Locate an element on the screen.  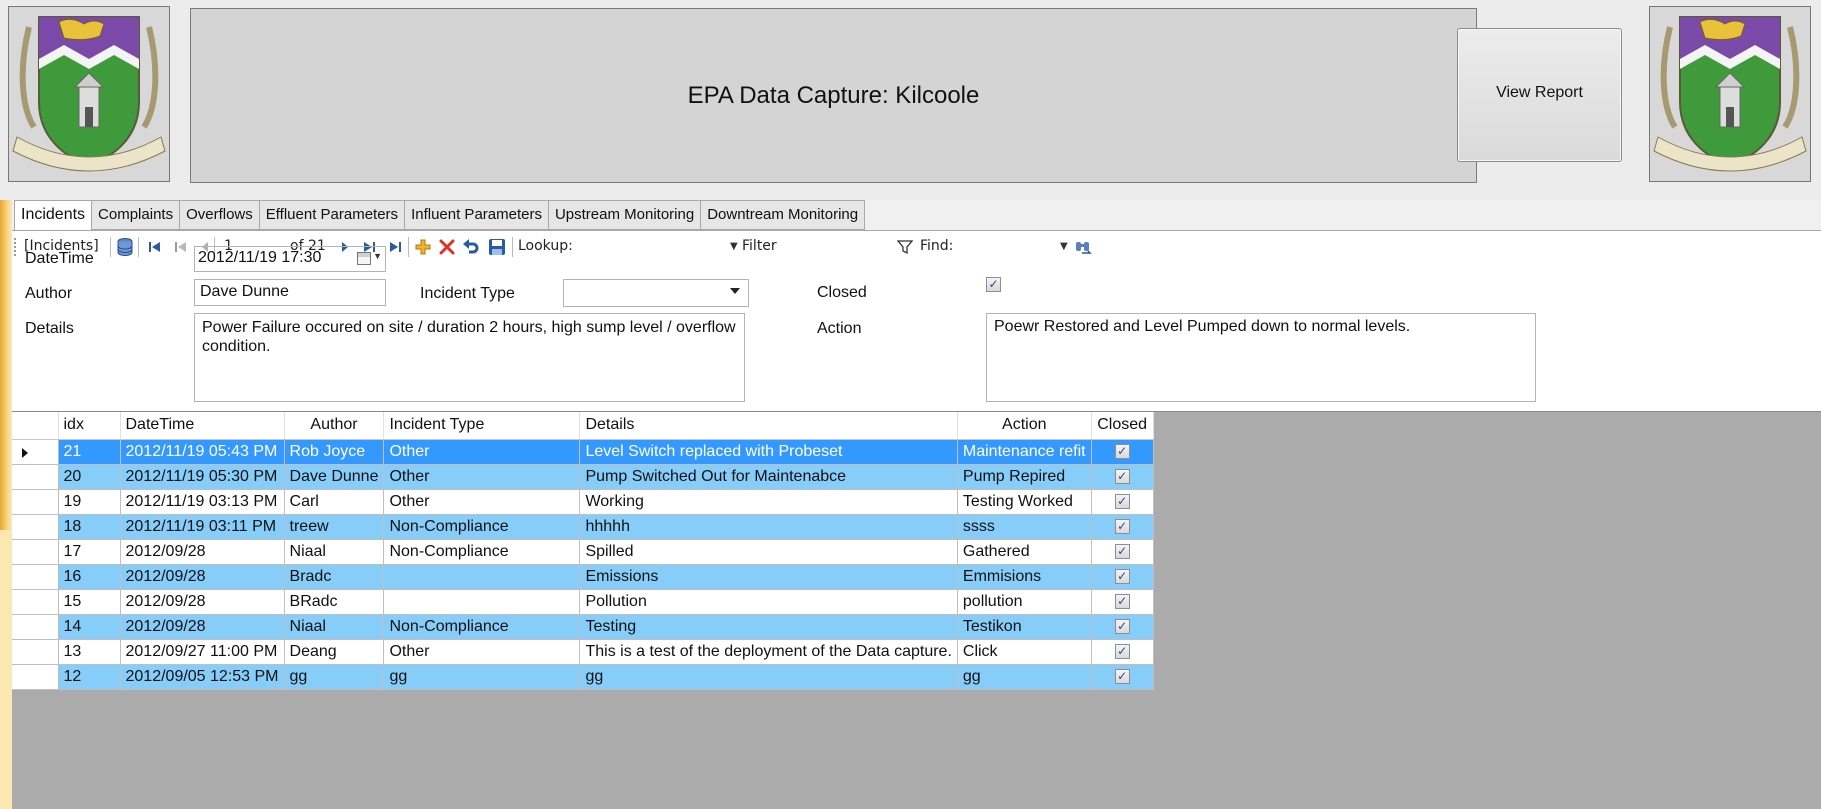
column-header-author: Author is located at coordinates (334, 426).